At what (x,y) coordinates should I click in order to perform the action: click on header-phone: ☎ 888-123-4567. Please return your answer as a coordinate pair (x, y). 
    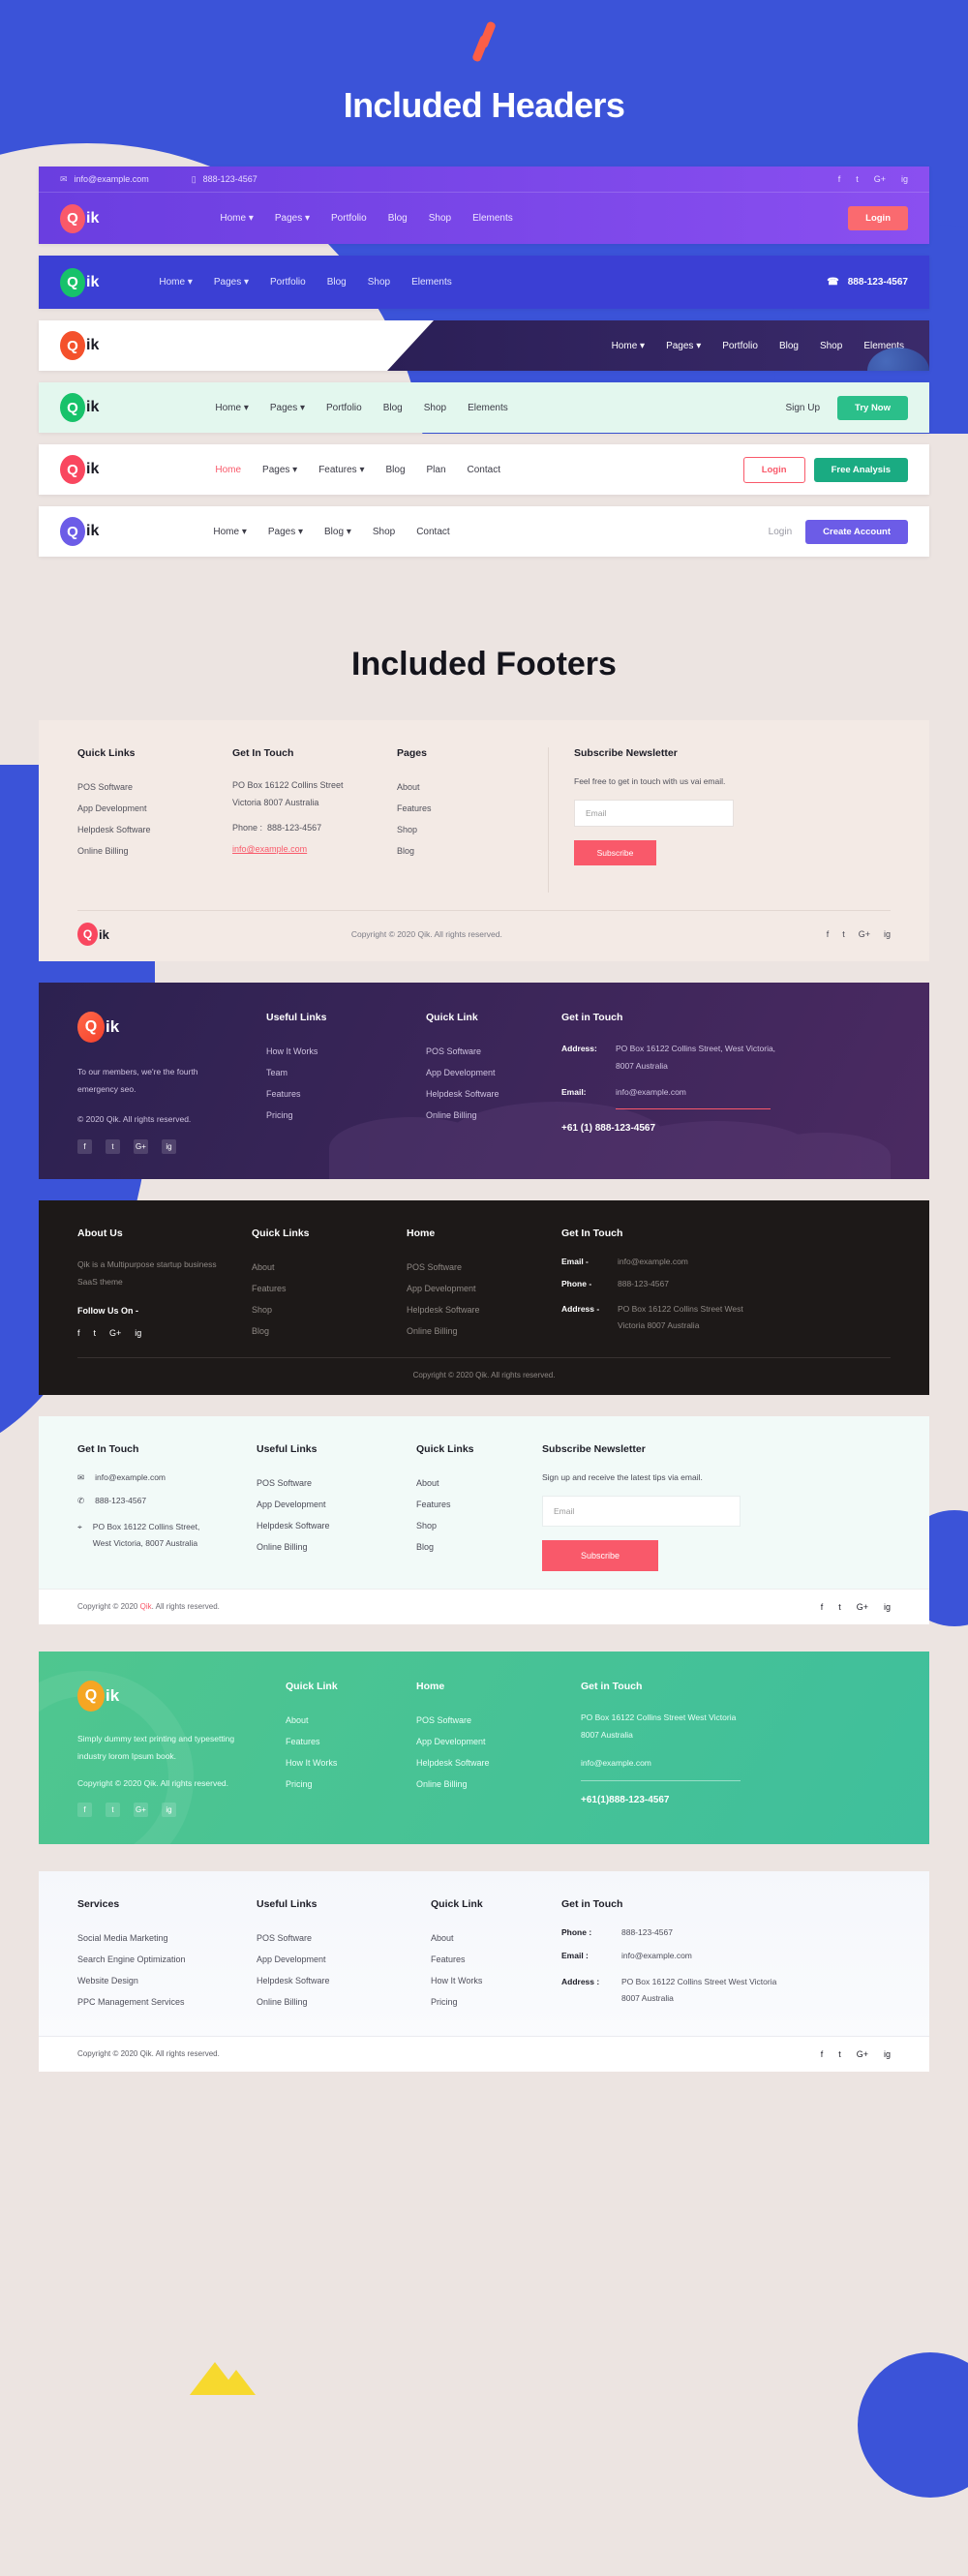
    Looking at the image, I should click on (867, 282).